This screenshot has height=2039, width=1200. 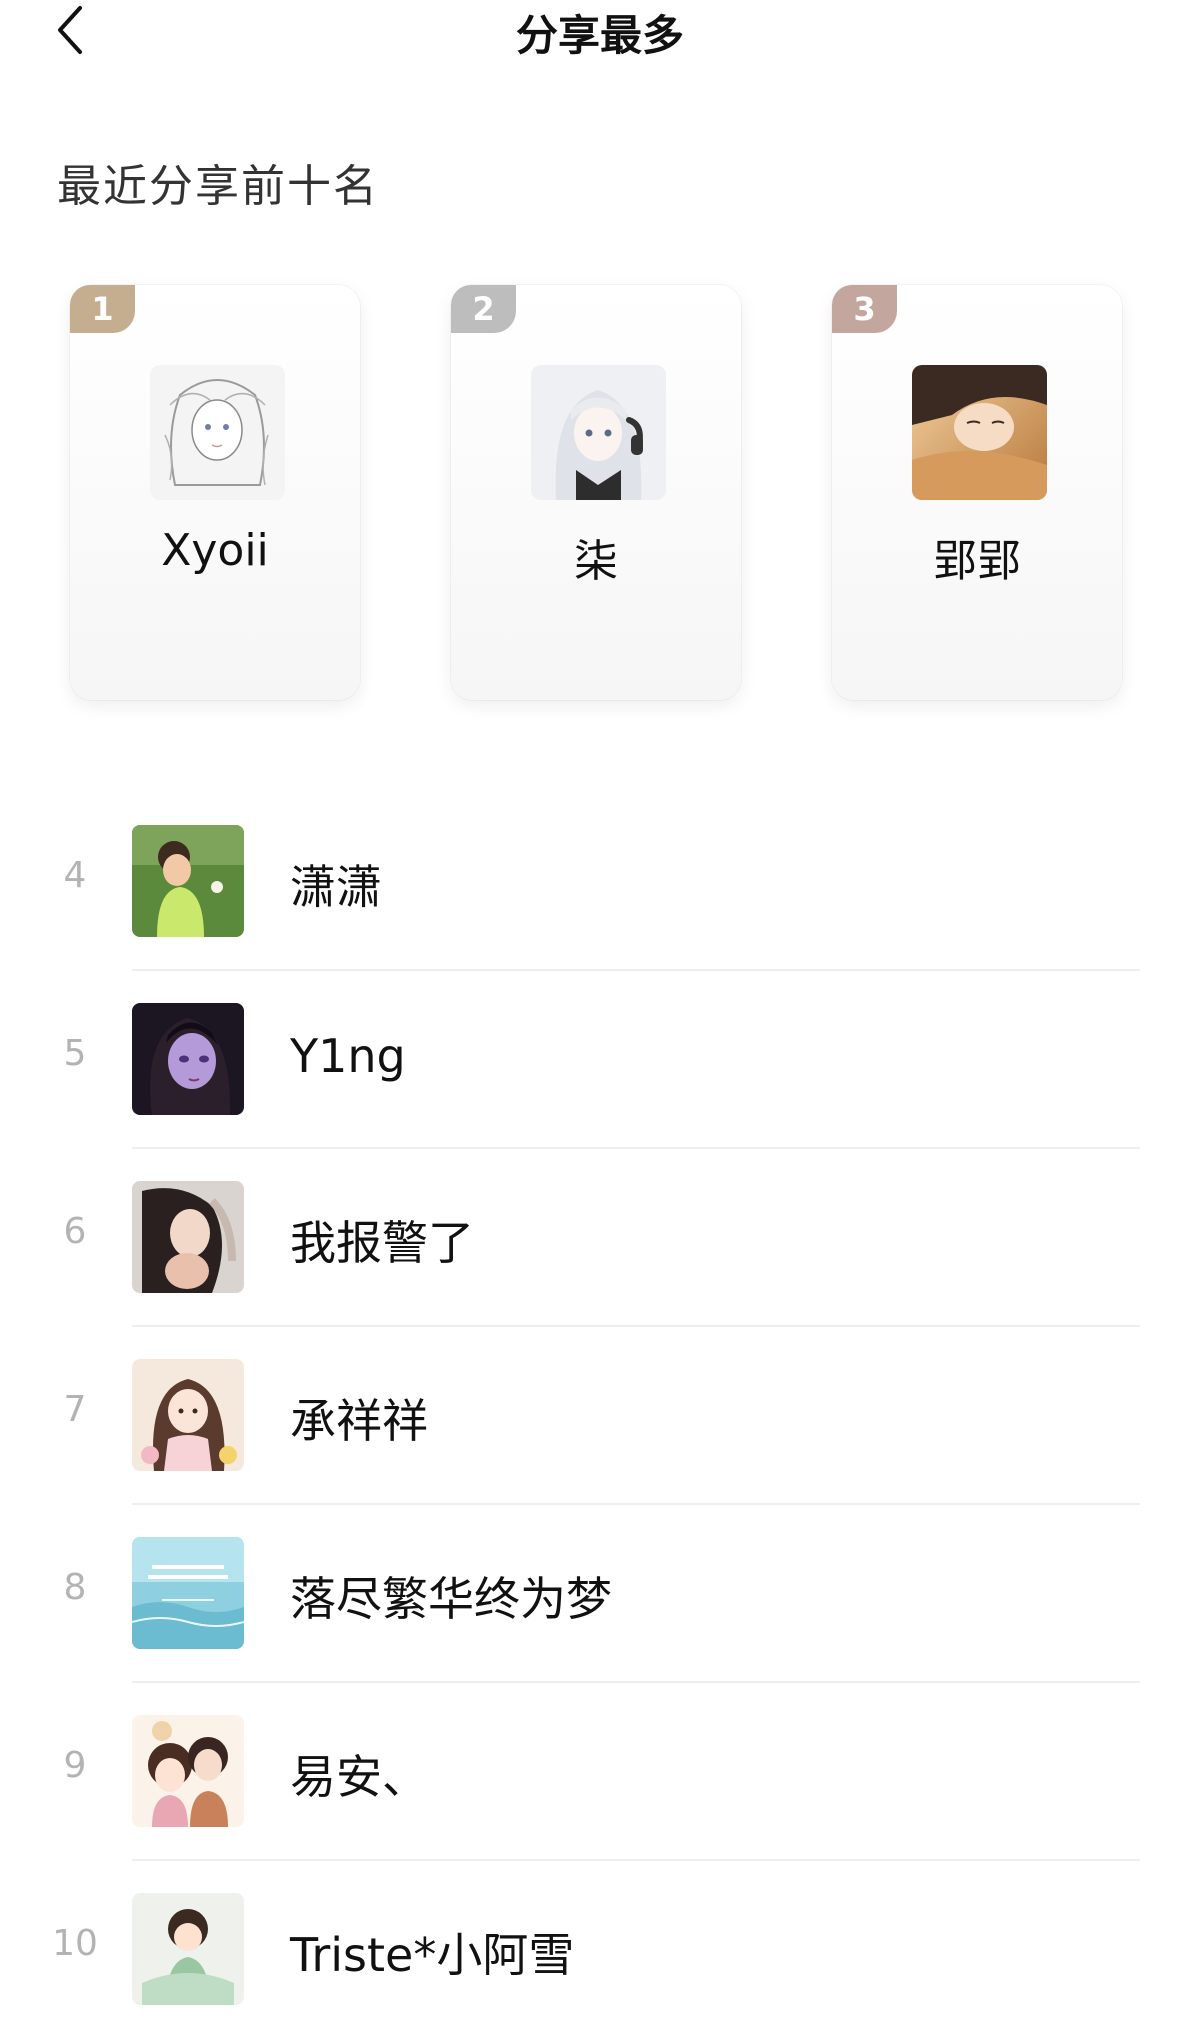 I want to click on section-title: 最近分享前十名, so click(x=218, y=186).